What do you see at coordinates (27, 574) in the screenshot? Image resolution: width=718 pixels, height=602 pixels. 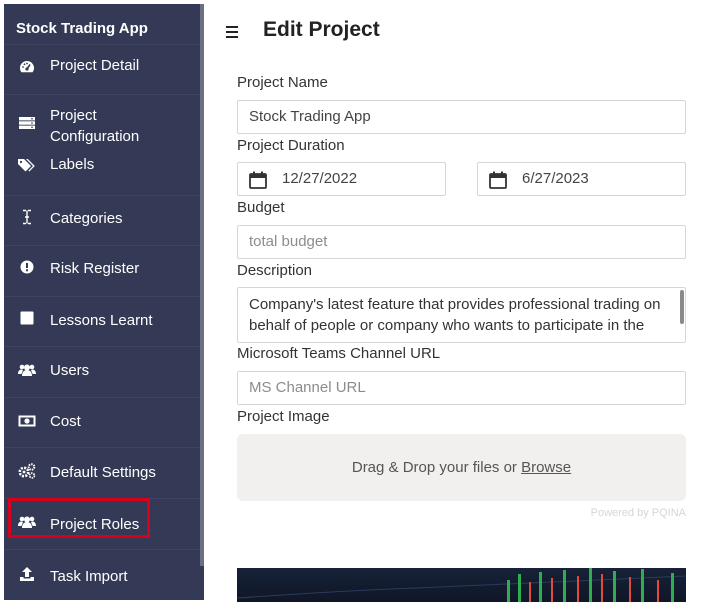 I see `upload-icon` at bounding box center [27, 574].